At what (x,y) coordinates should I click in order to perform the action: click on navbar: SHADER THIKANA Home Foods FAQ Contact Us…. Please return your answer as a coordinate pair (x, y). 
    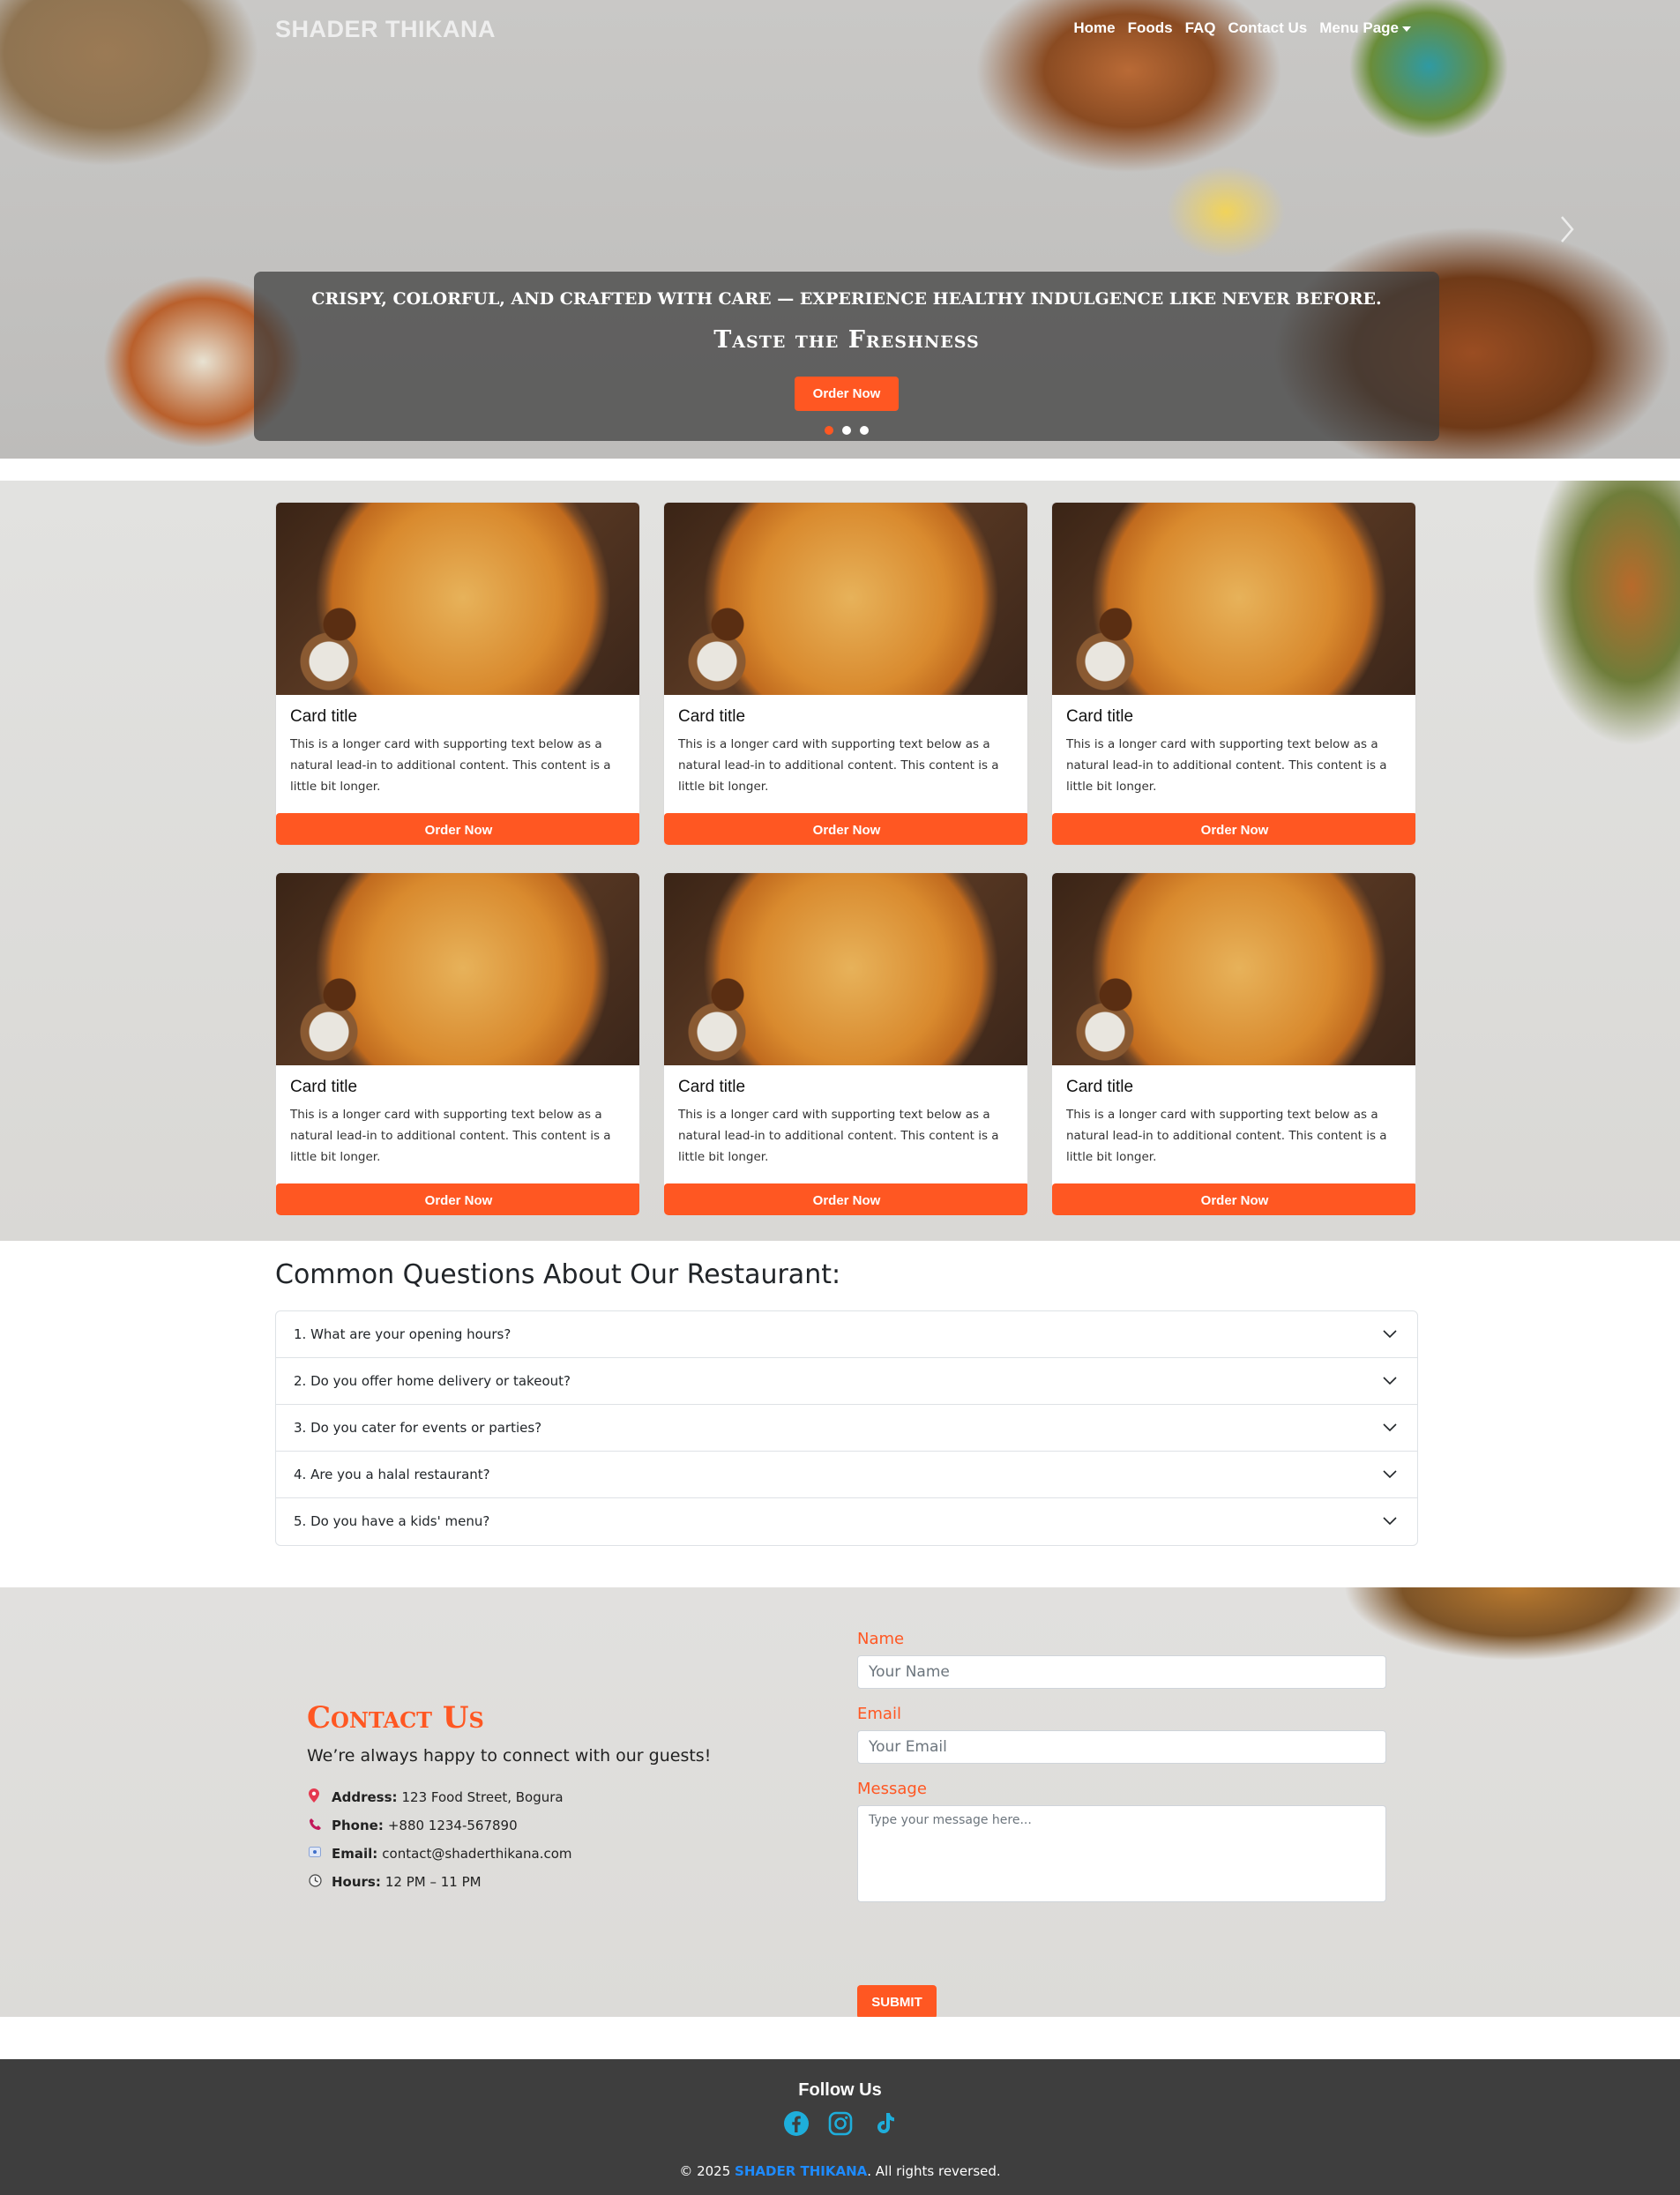
    Looking at the image, I should click on (840, 29).